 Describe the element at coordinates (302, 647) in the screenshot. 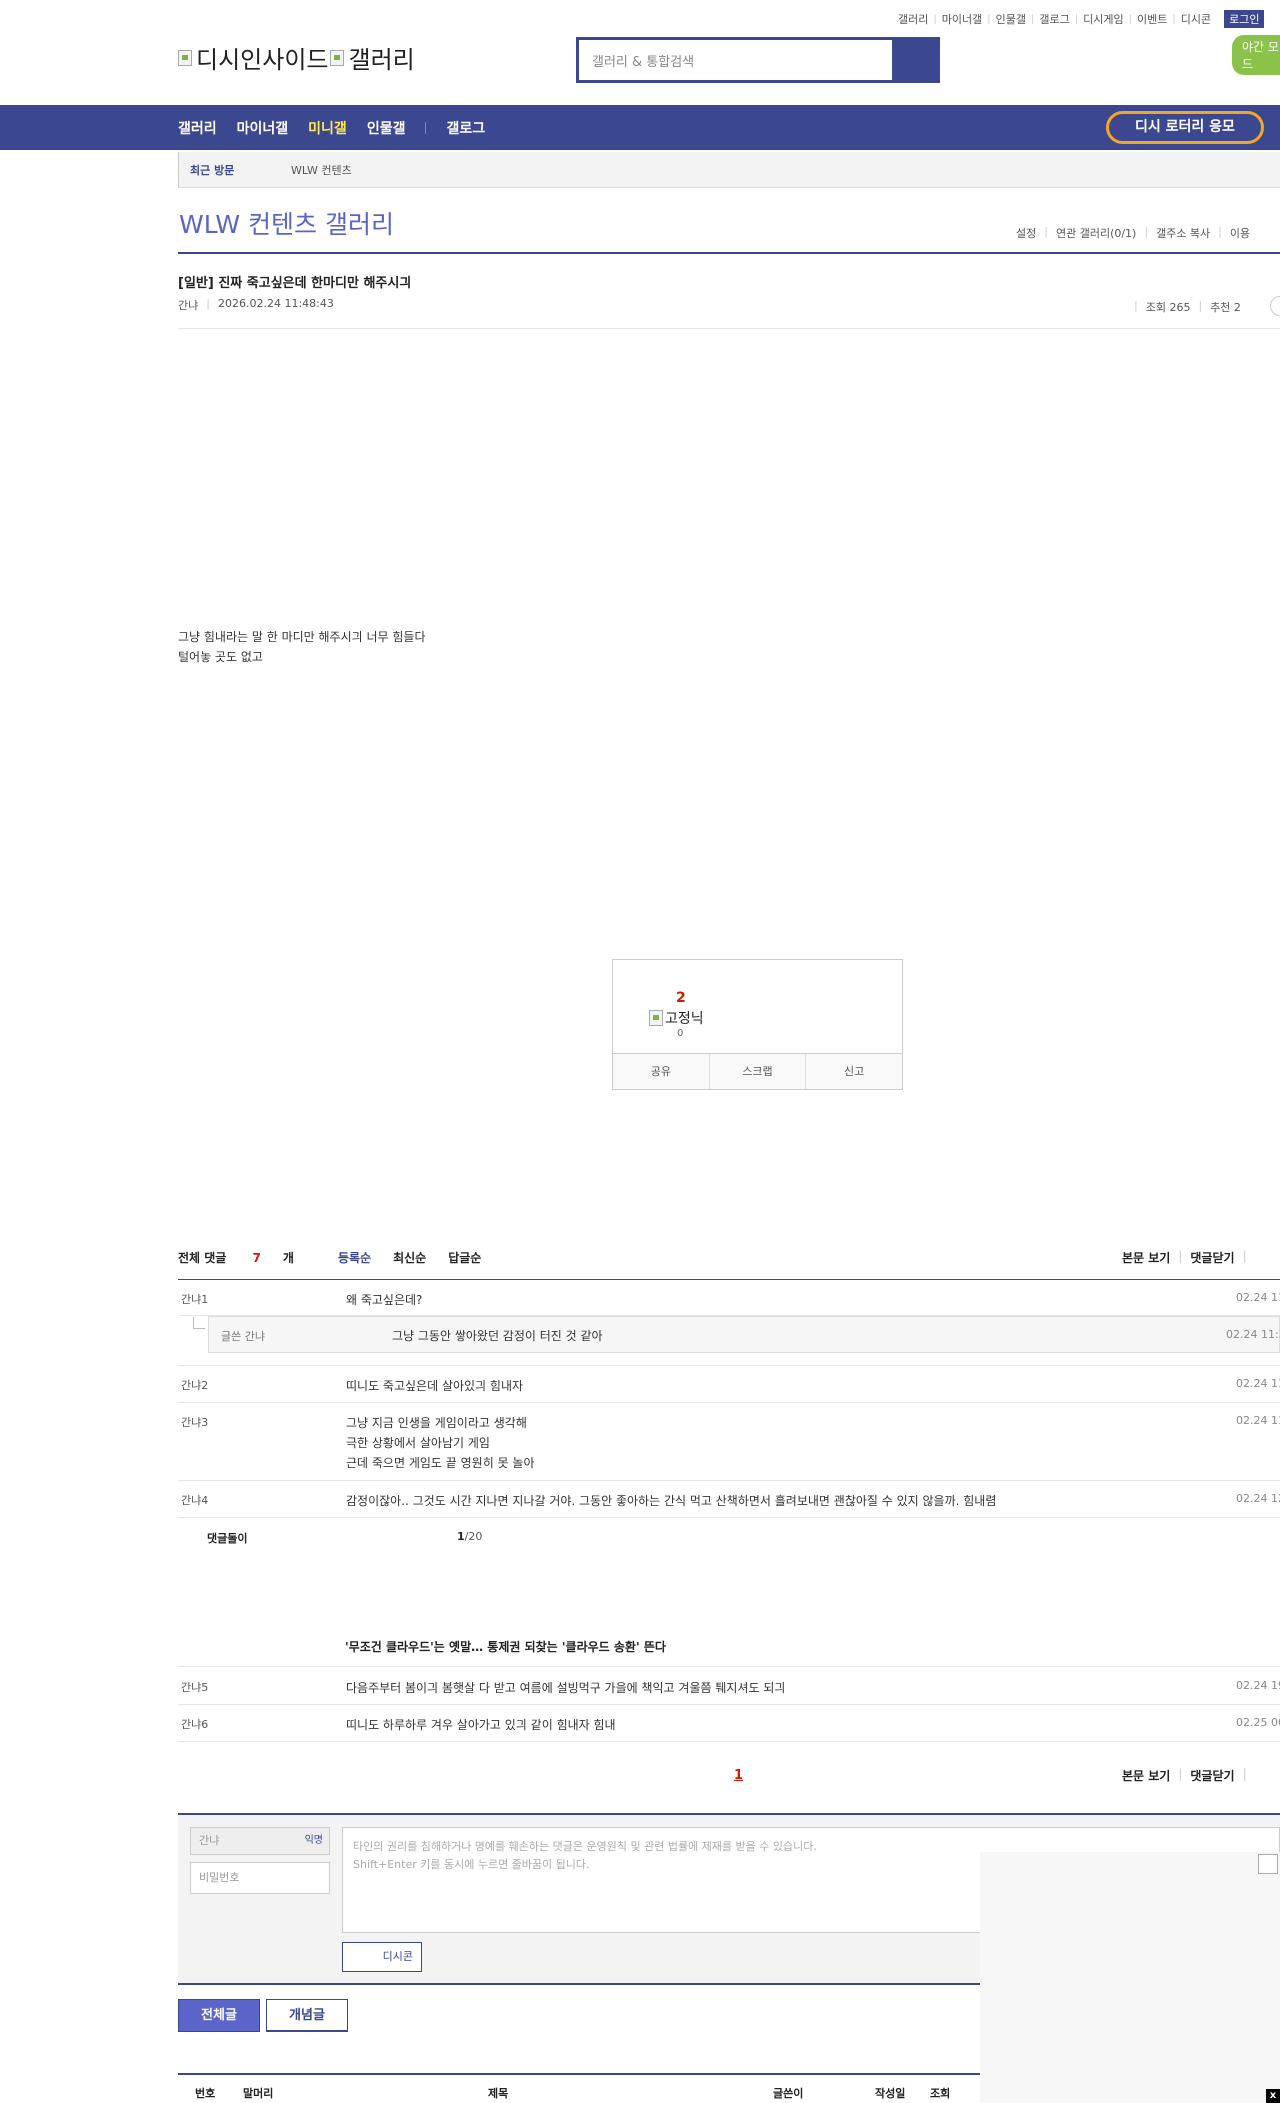

I see `post-body: 그냥 힘내라는 말 한 마디만 해주시긔 너무 힘들다 털어놓 곳도 없고` at that location.